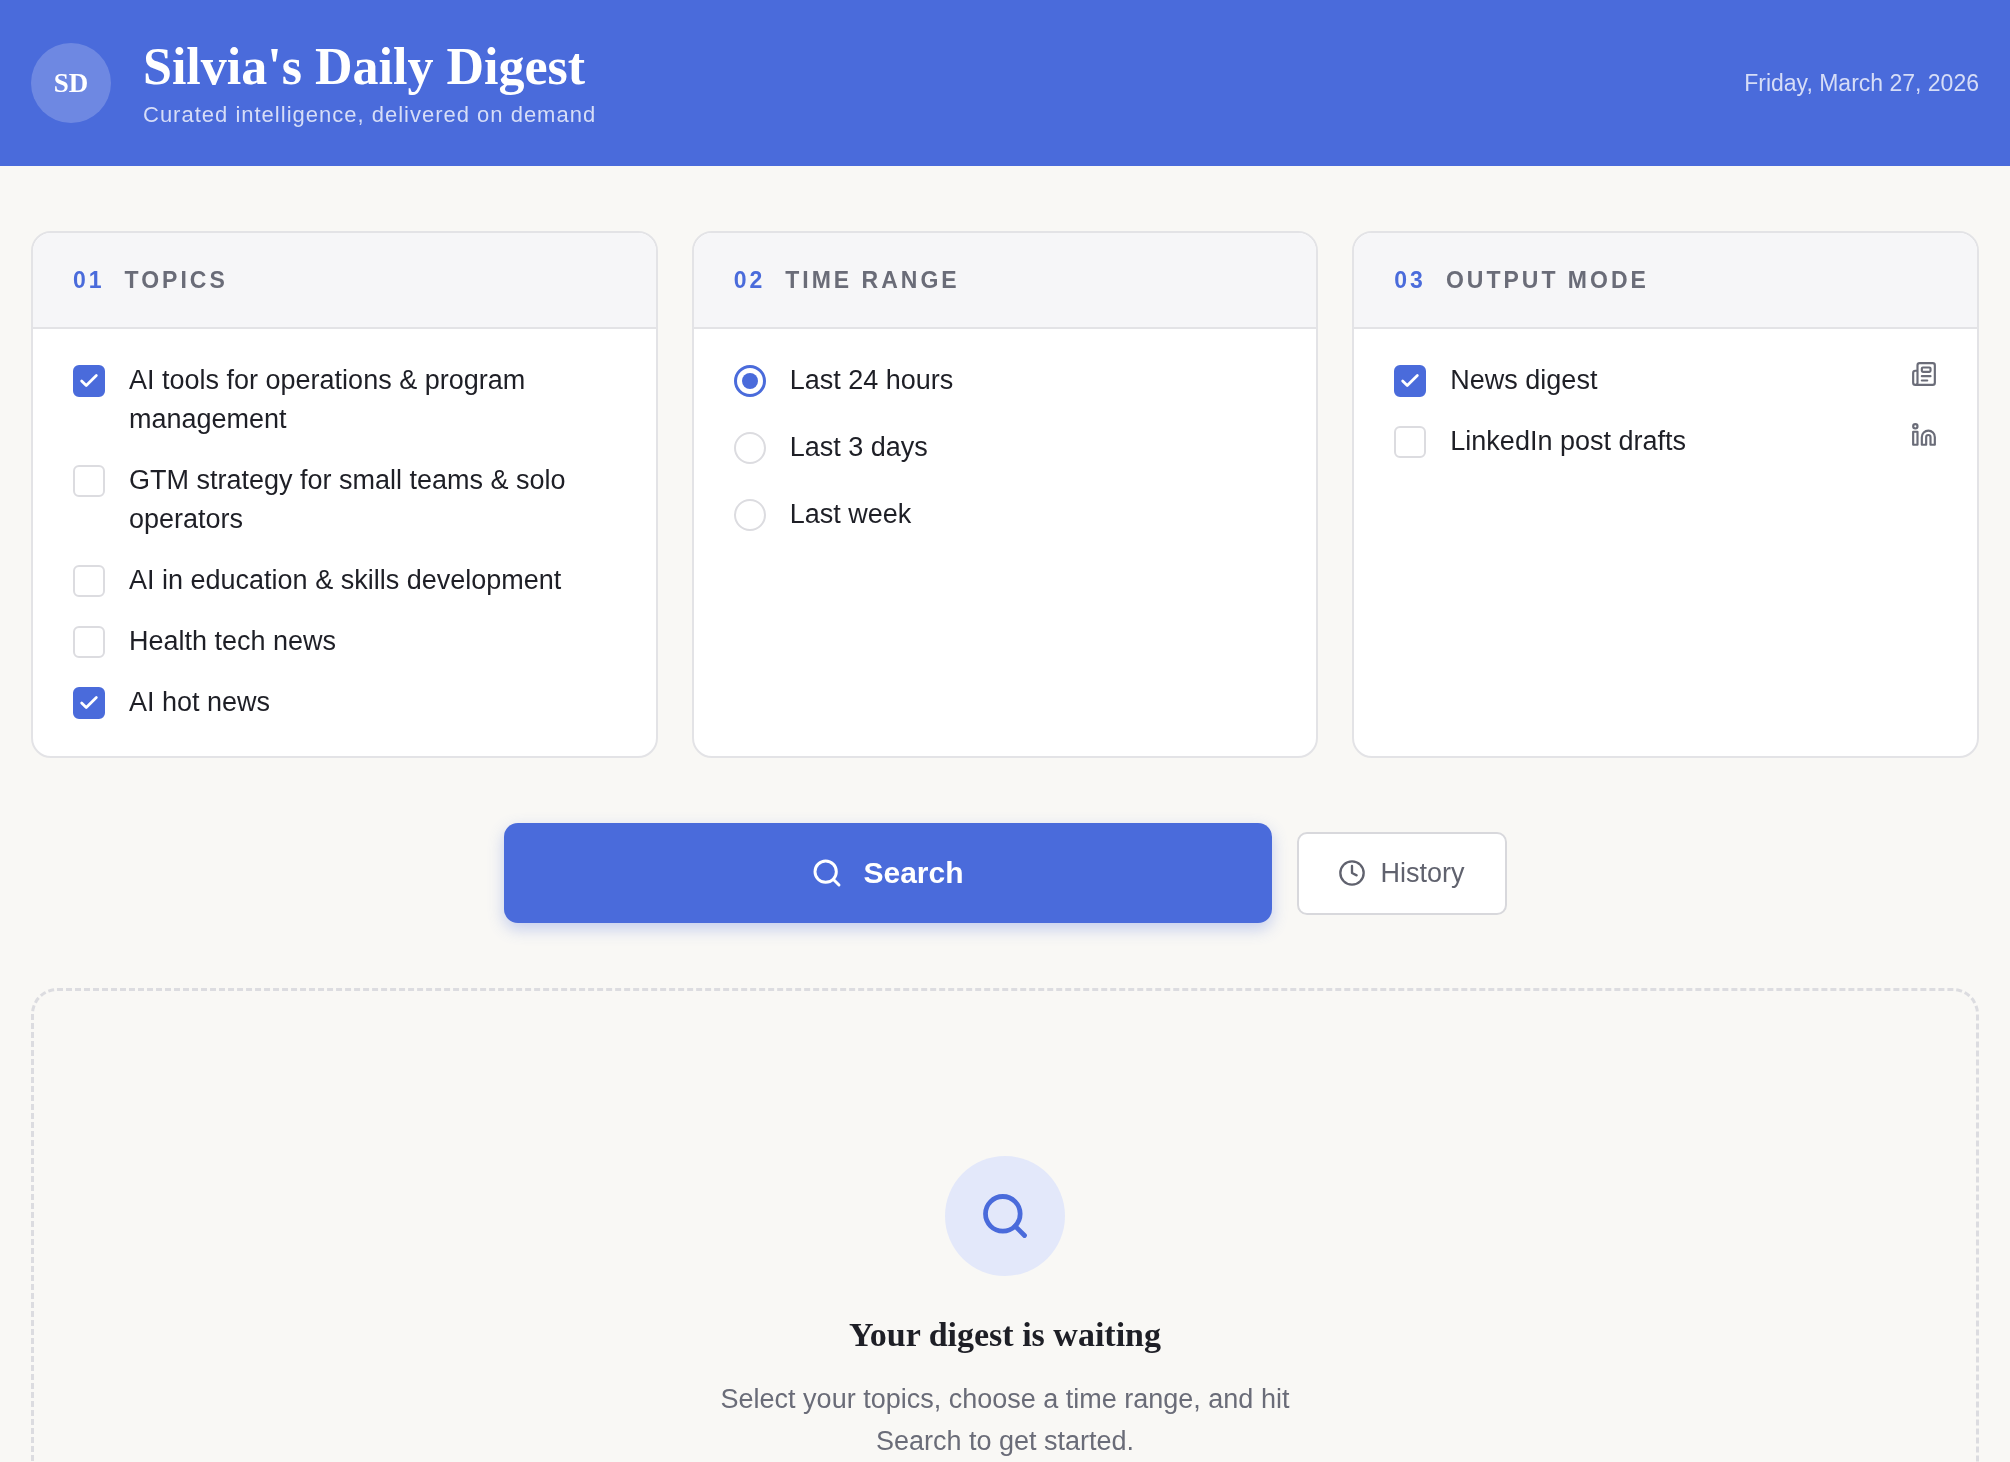  I want to click on panel-title: TIME RANGE, so click(872, 280).